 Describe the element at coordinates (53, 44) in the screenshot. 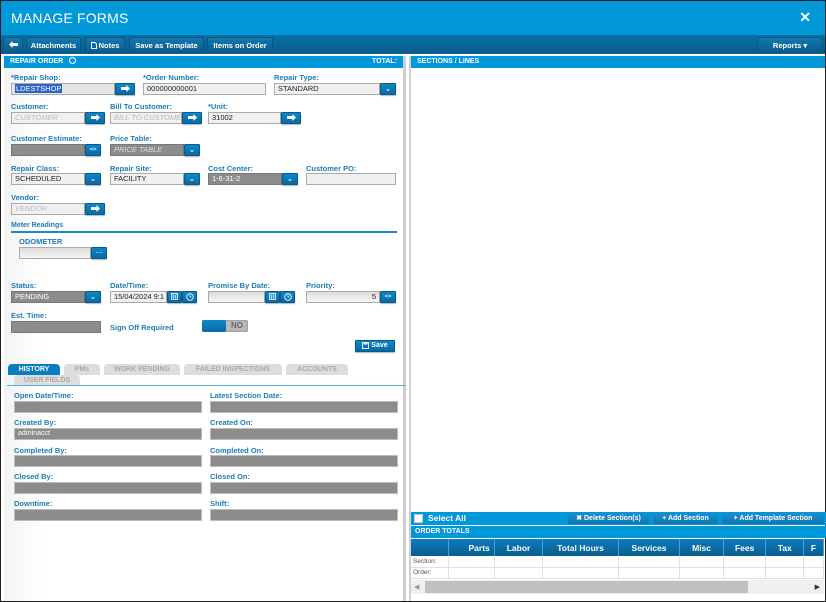

I see `attachments-button: Attachments` at that location.